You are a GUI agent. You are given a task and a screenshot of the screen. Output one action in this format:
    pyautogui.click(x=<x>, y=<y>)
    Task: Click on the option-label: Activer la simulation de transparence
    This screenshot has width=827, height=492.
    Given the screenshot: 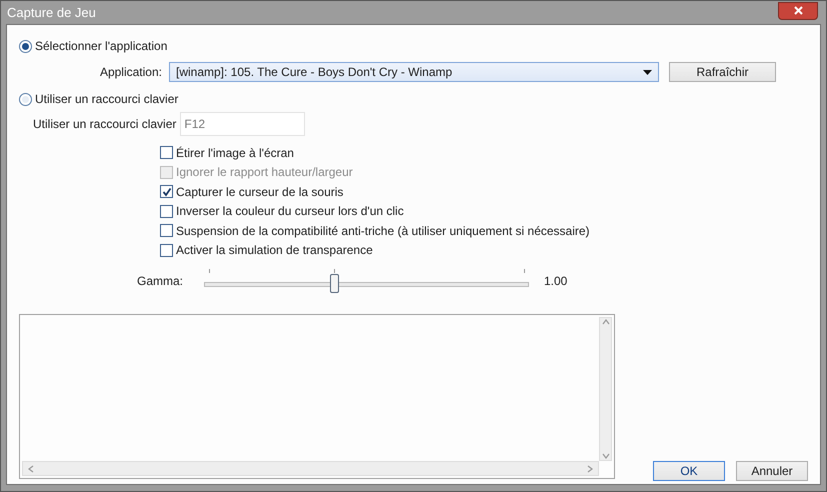 What is the action you would take?
    pyautogui.click(x=274, y=250)
    